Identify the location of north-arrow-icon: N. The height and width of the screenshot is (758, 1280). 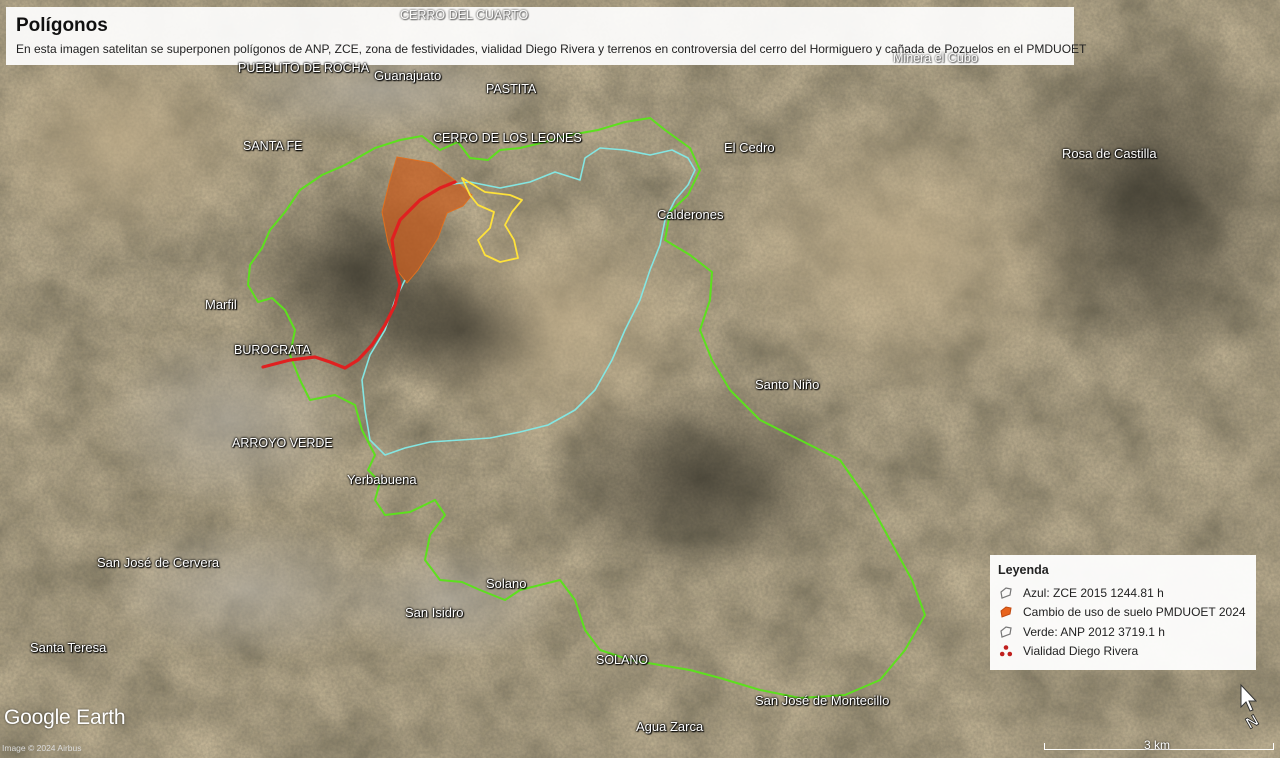
(1252, 708).